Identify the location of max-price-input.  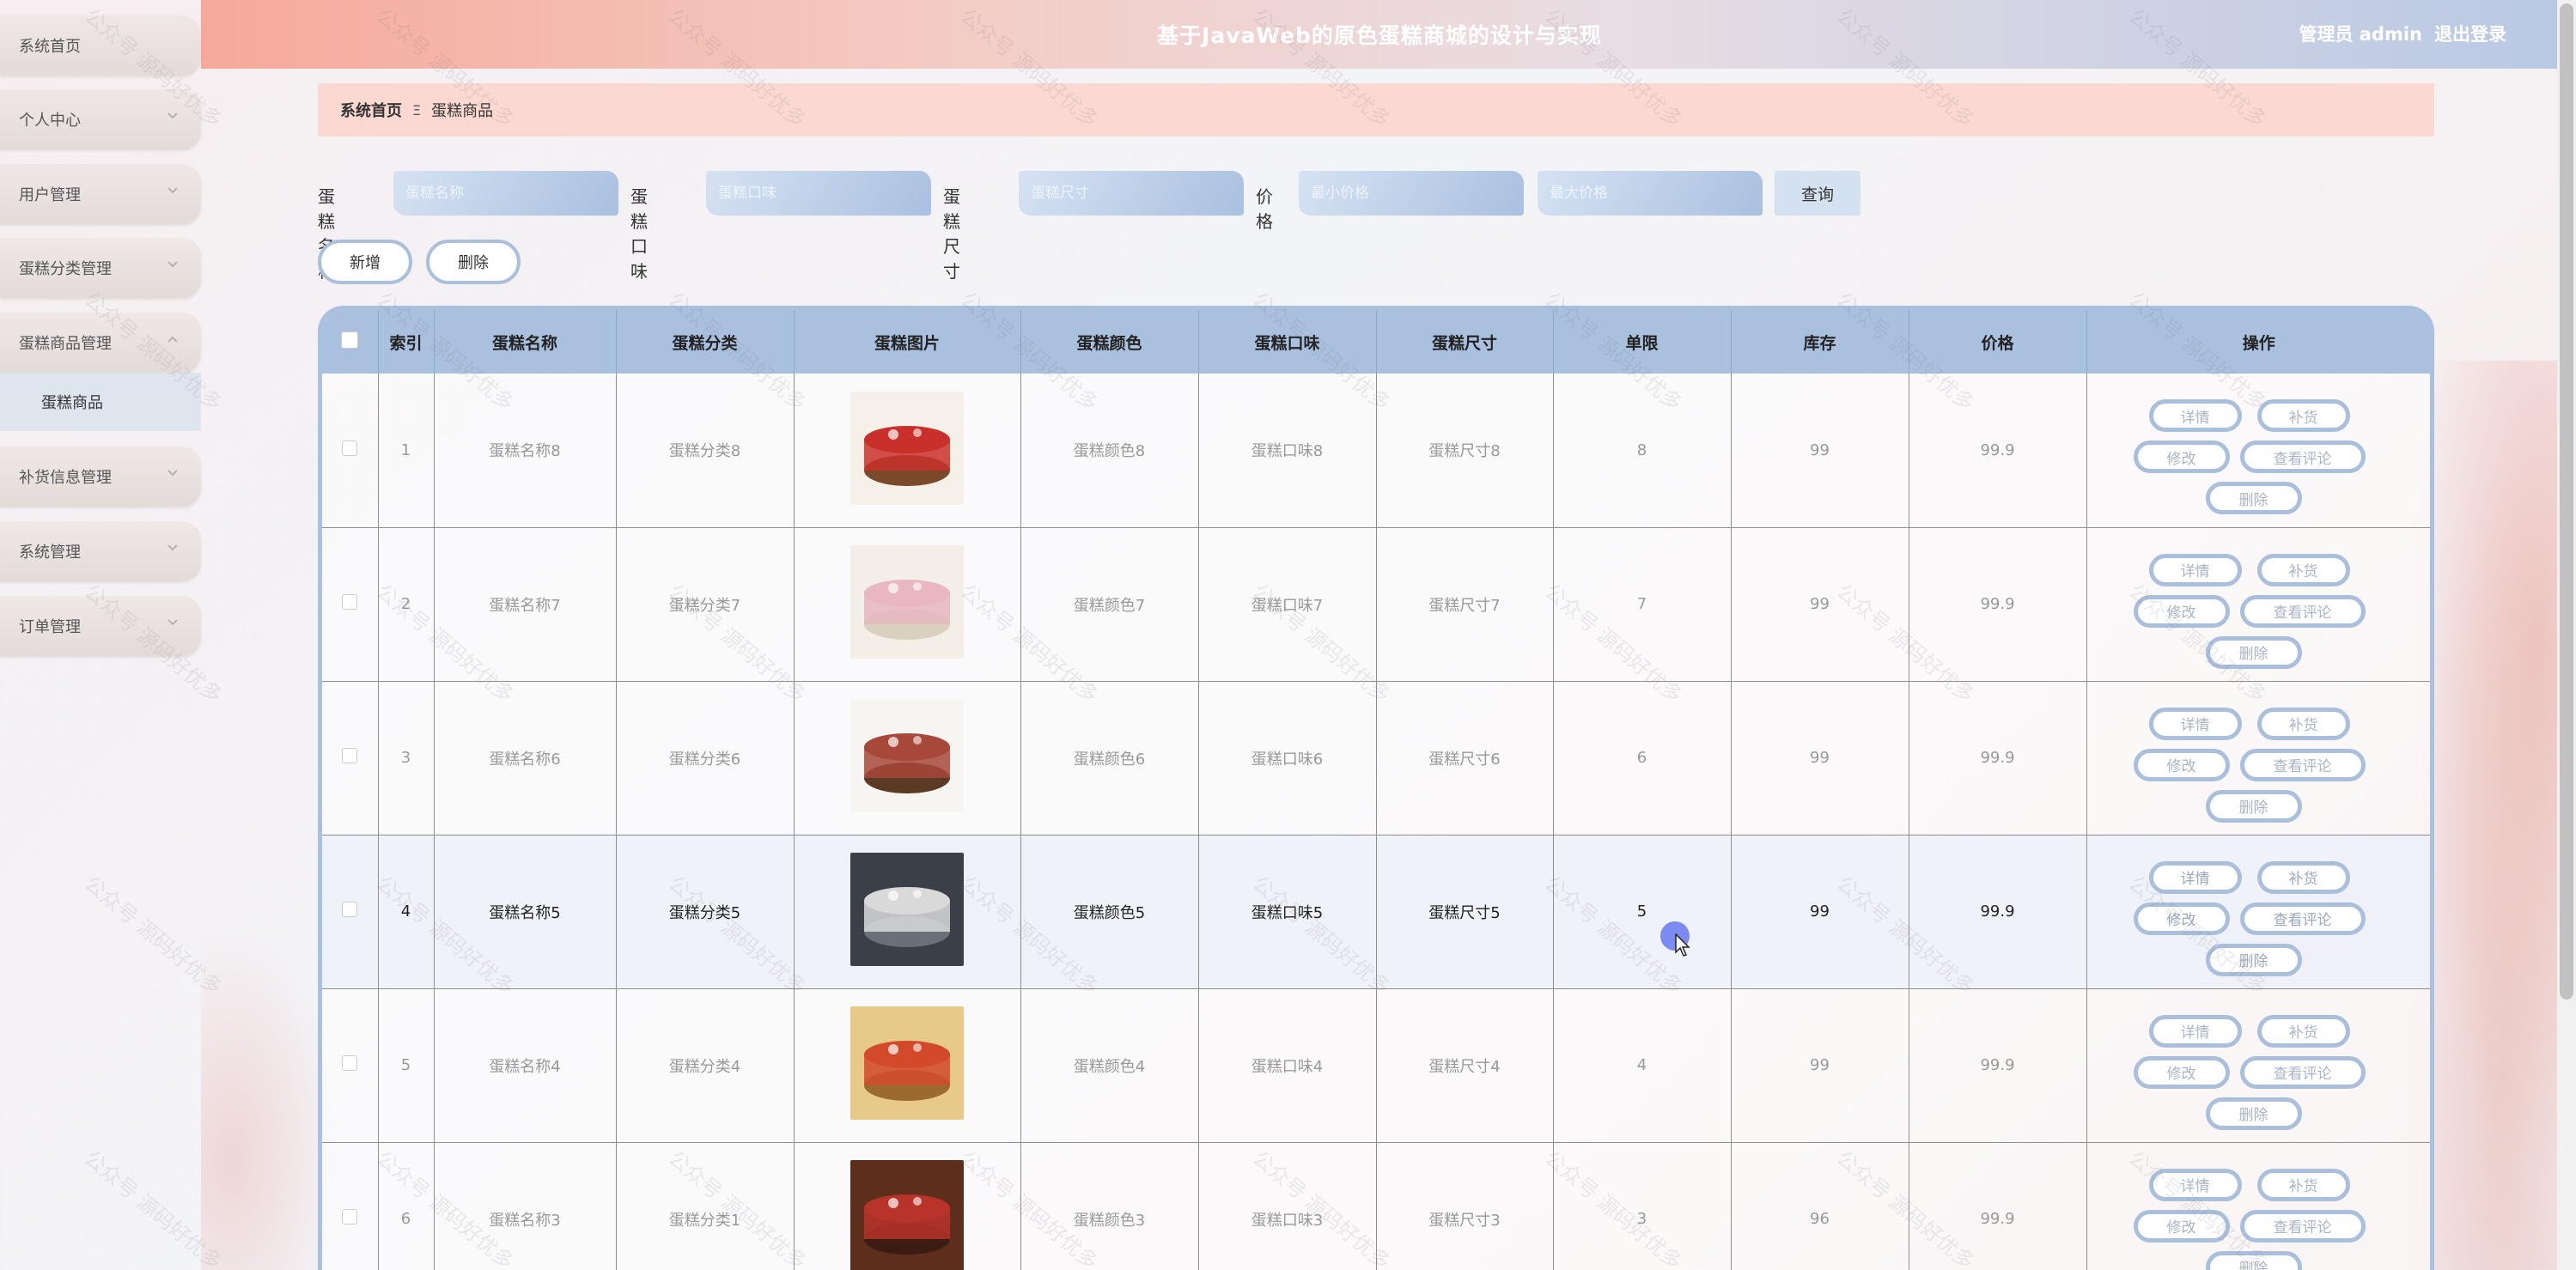
(1650, 194).